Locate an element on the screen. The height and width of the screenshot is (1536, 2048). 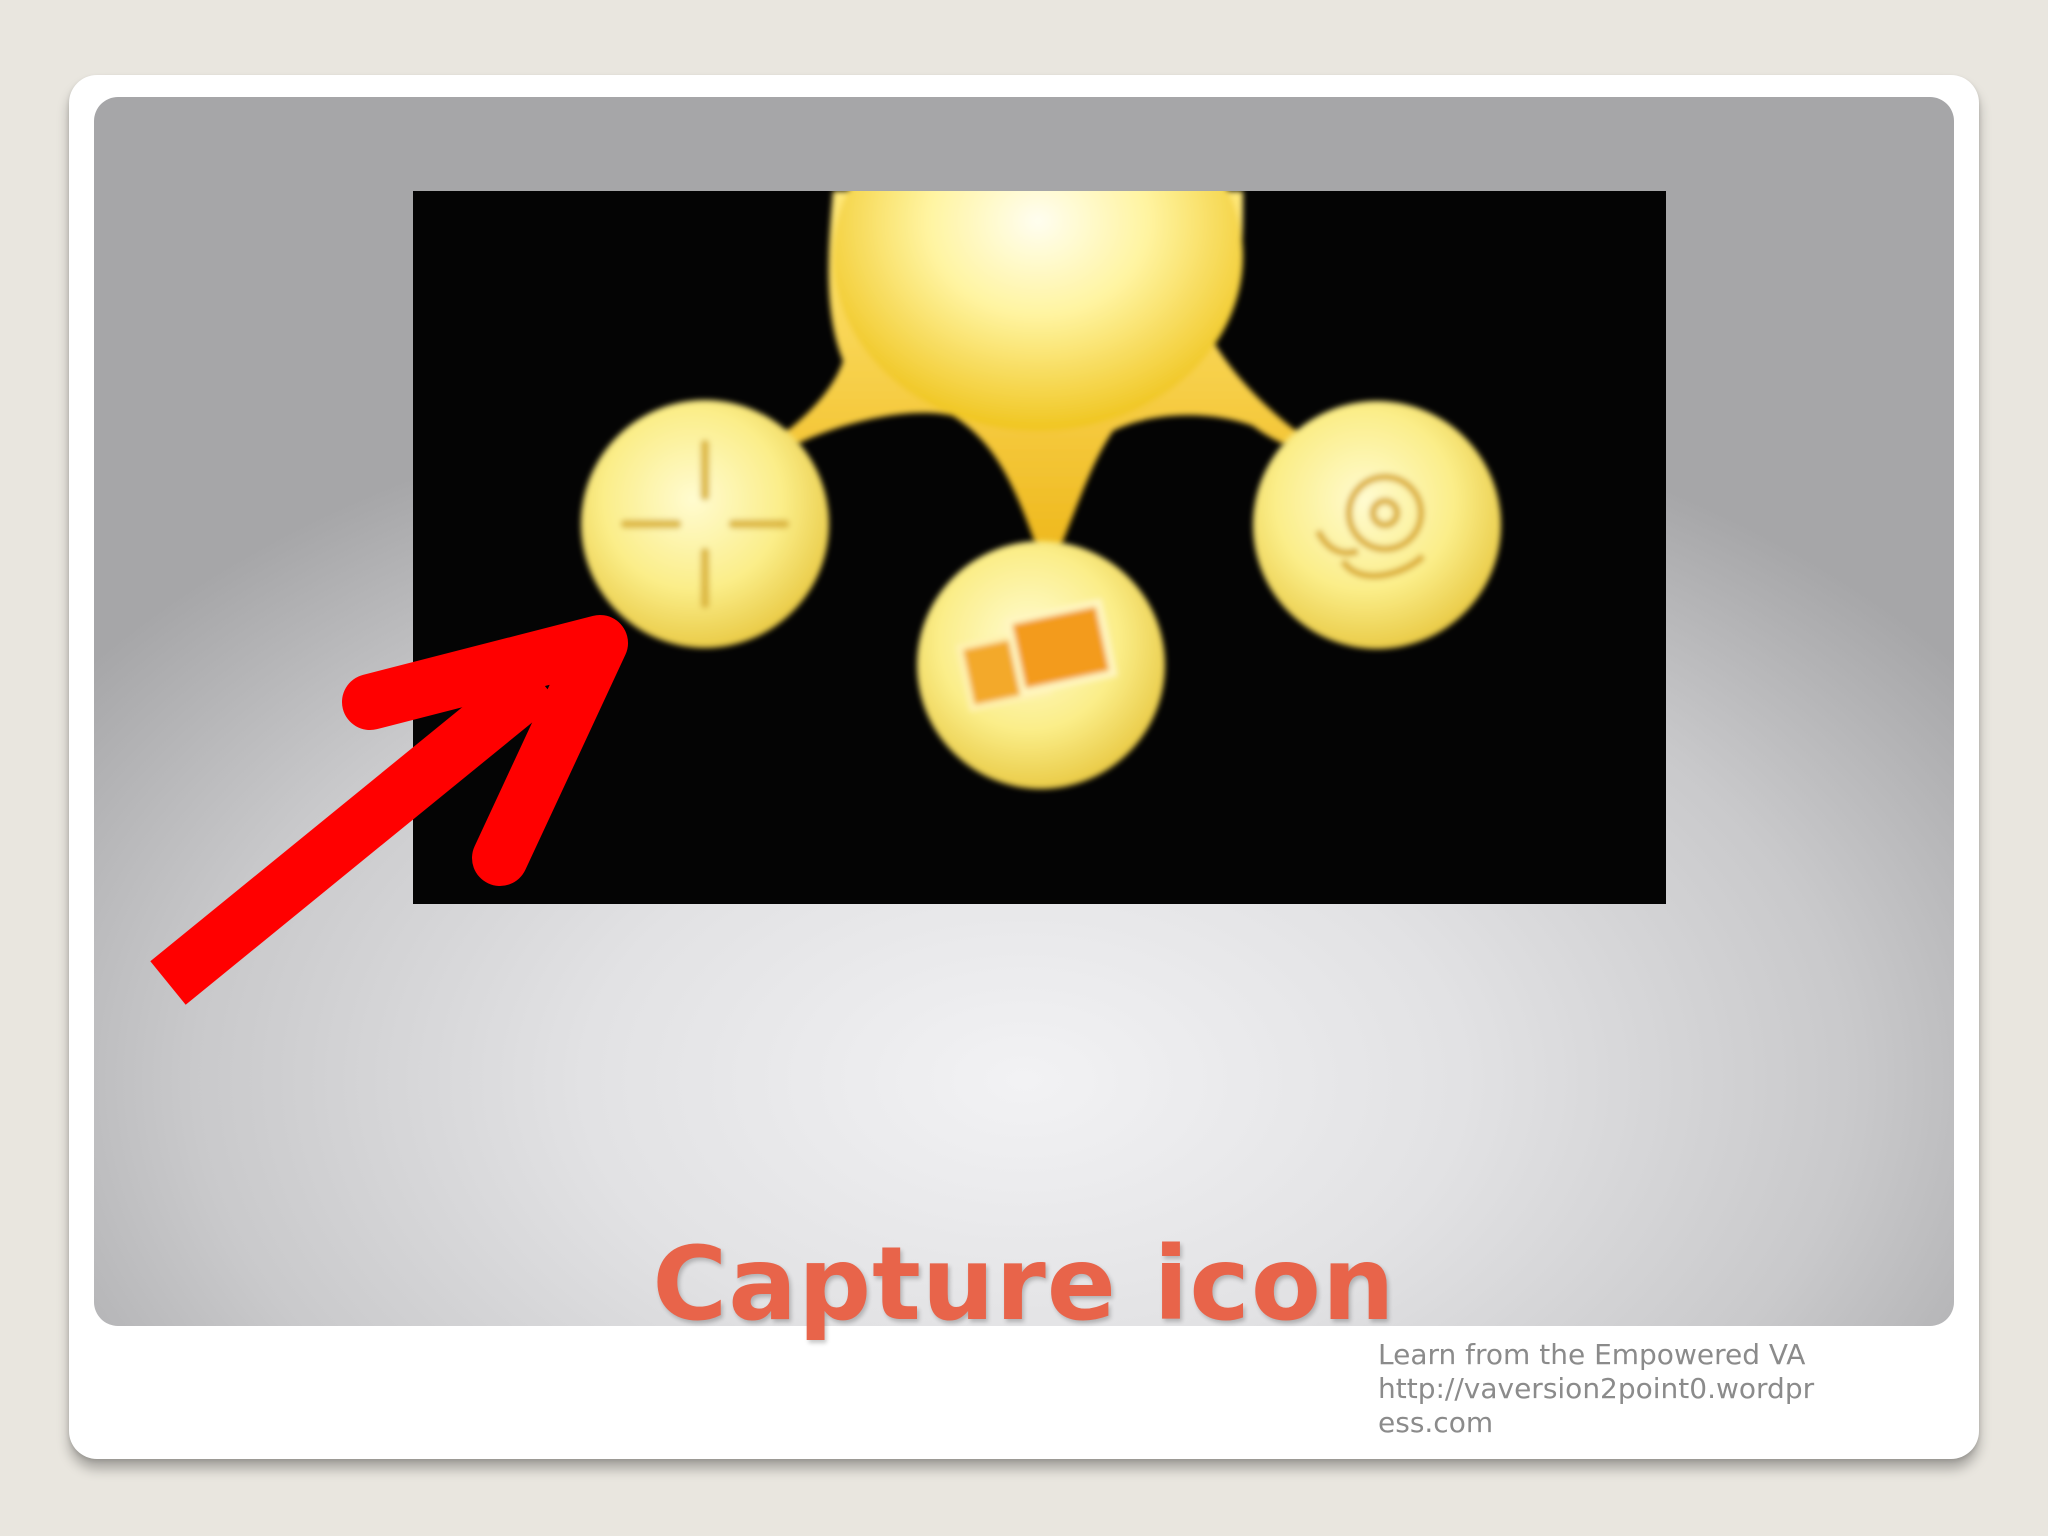
photos-icon is located at coordinates (1041, 665).